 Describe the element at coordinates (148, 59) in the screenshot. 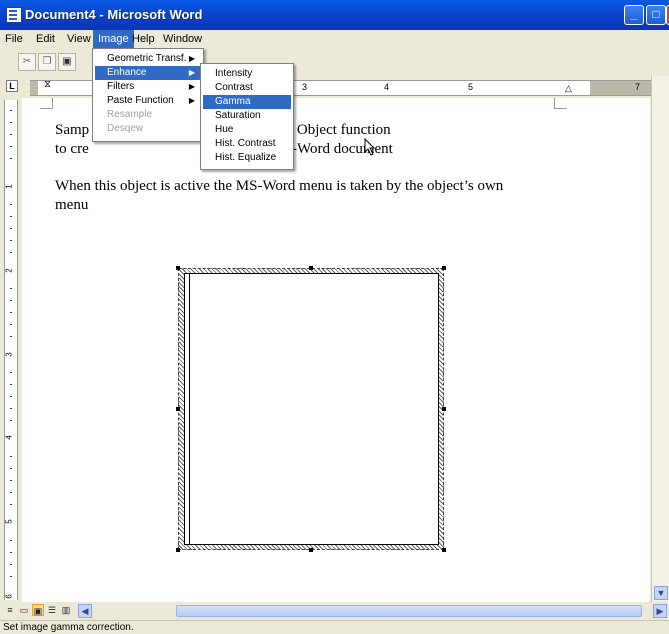

I see `menu-item-geometric-transf: Geometric Transf. ▶` at that location.